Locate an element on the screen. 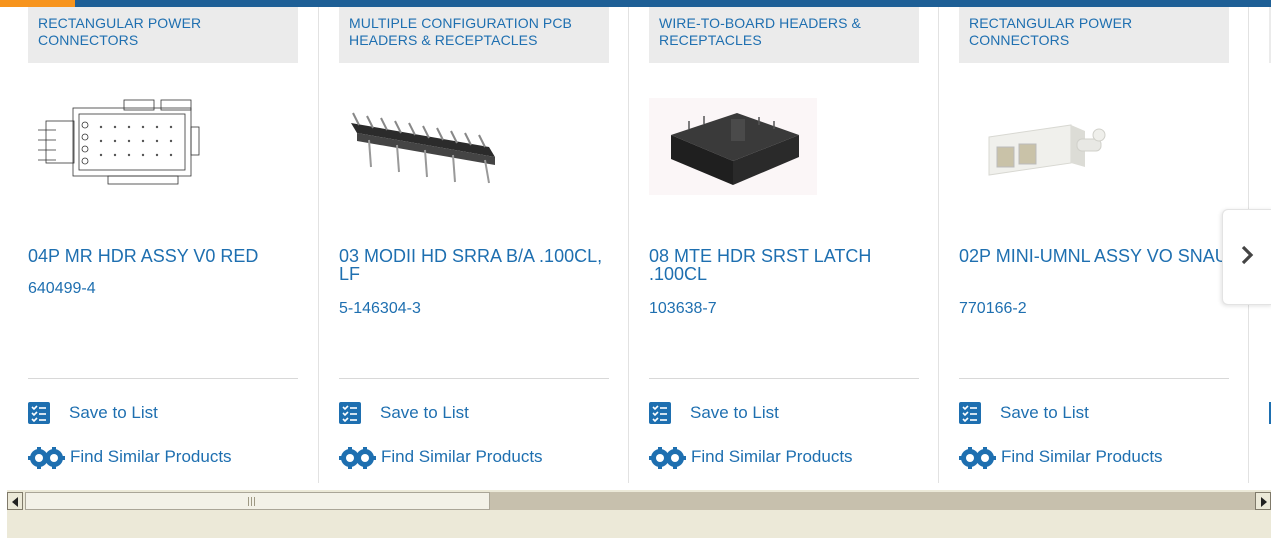 The height and width of the screenshot is (538, 1271). category-link: WIRE-TO-BOARD HEADERS & RECEPTACLES is located at coordinates (786, 32).